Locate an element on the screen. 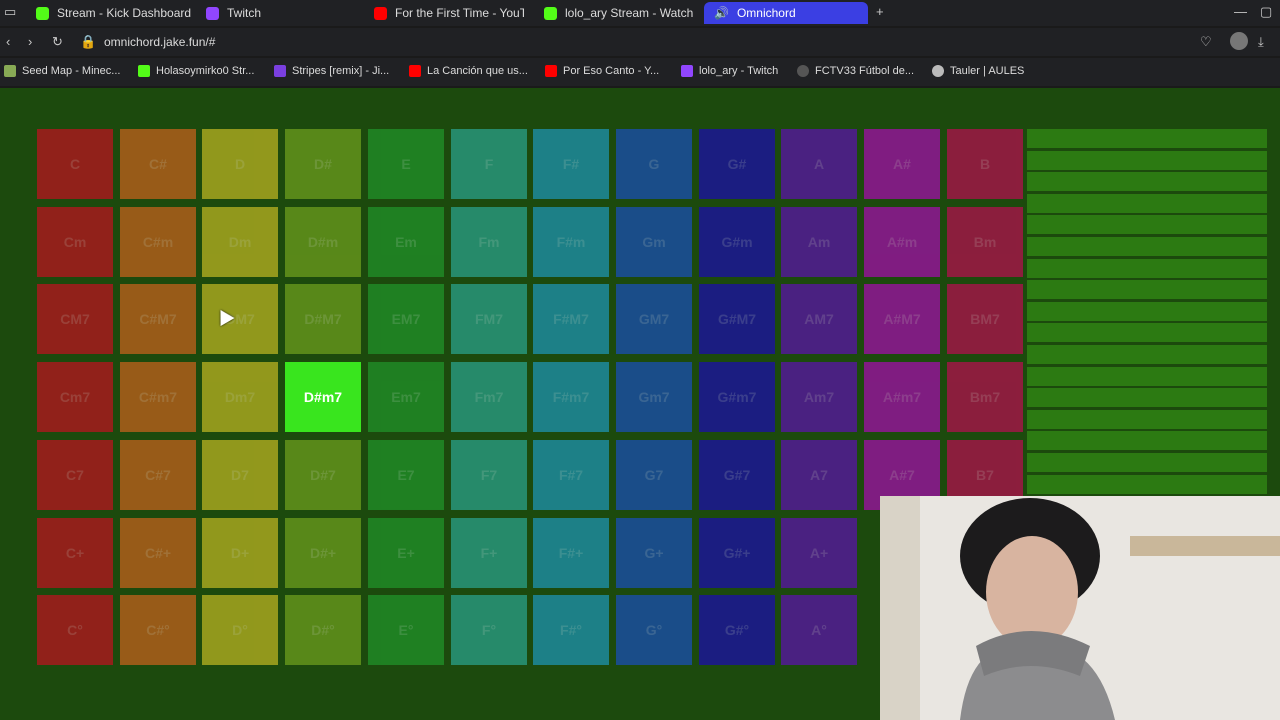 Image resolution: width=1280 pixels, height=720 pixels. forward-icon: › is located at coordinates (30, 41).